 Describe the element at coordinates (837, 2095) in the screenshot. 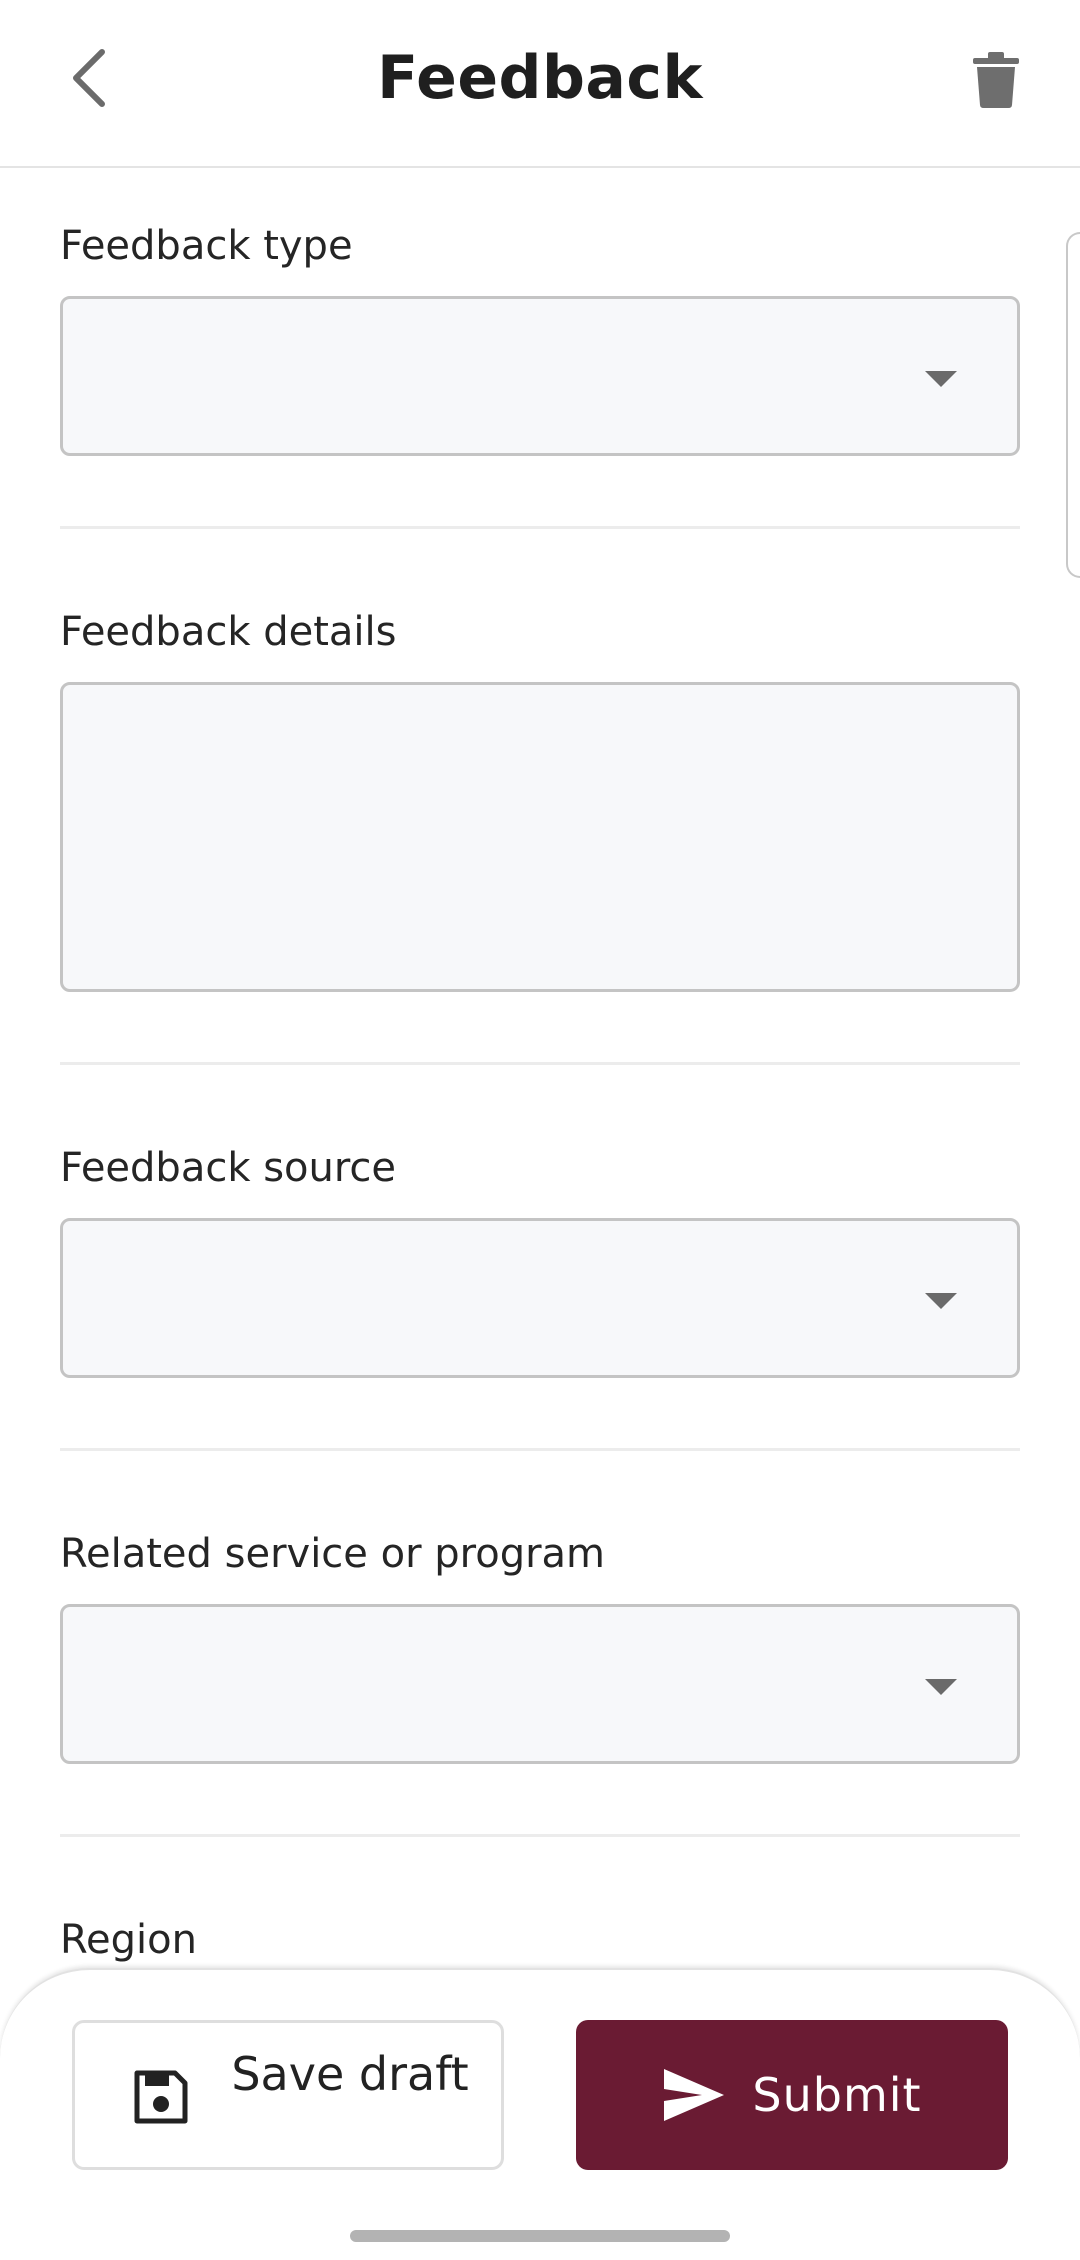

I see `submit-label: Submit` at that location.